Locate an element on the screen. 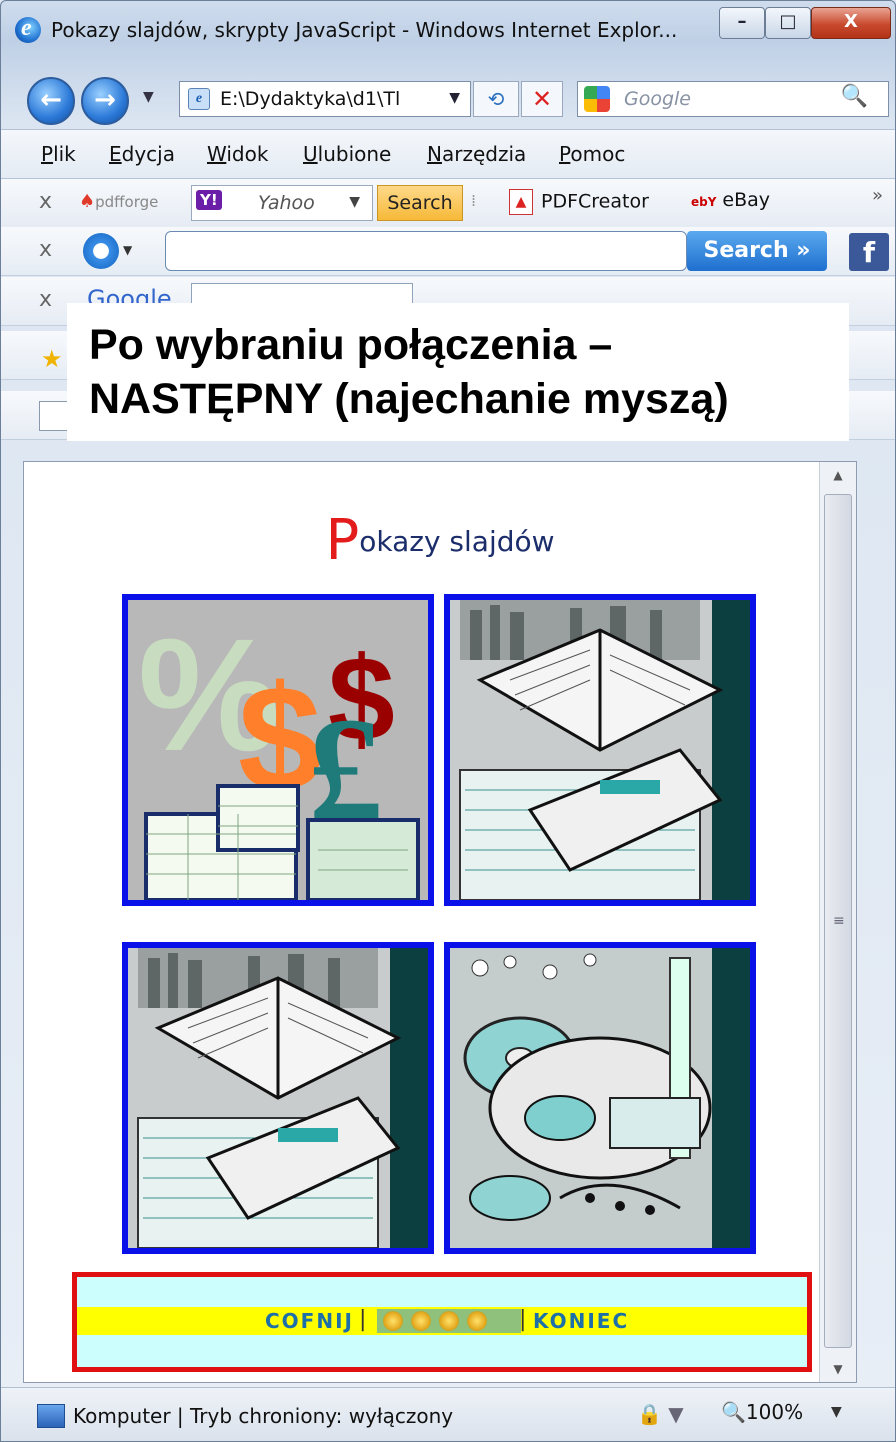  minimize-button: – is located at coordinates (742, 23).